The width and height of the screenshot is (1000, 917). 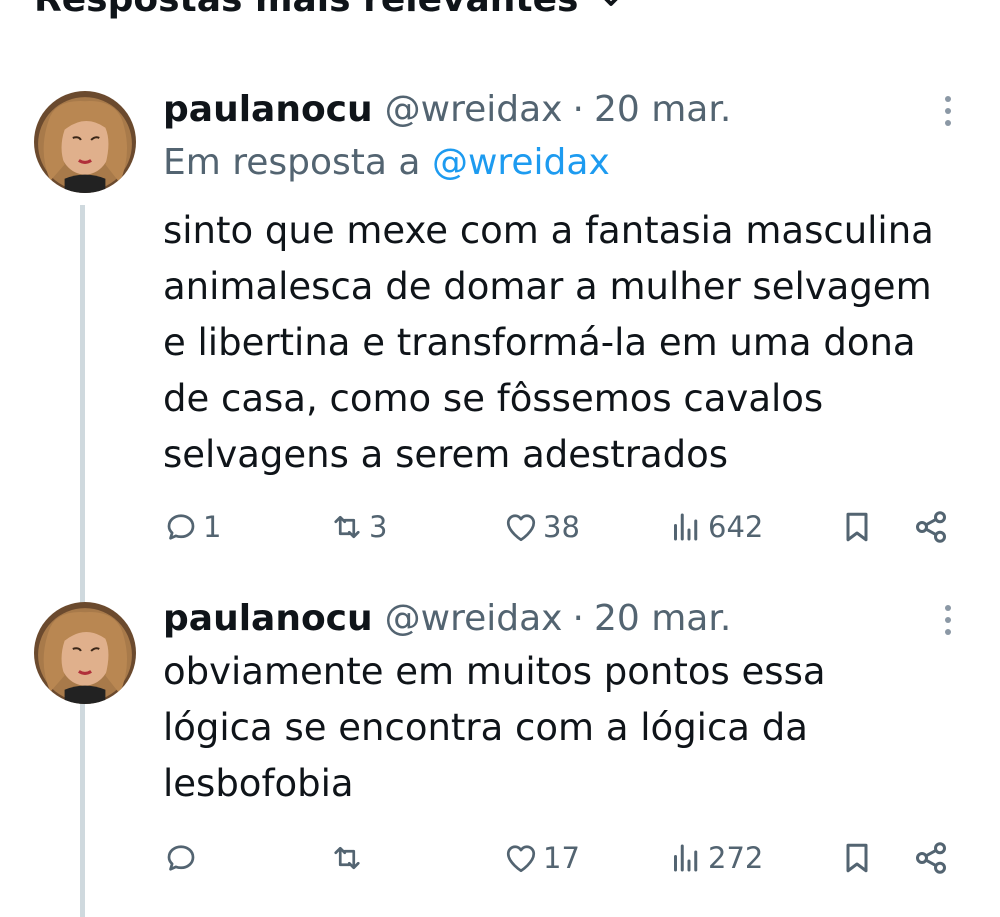 I want to click on reply-button, so click(x=183, y=858).